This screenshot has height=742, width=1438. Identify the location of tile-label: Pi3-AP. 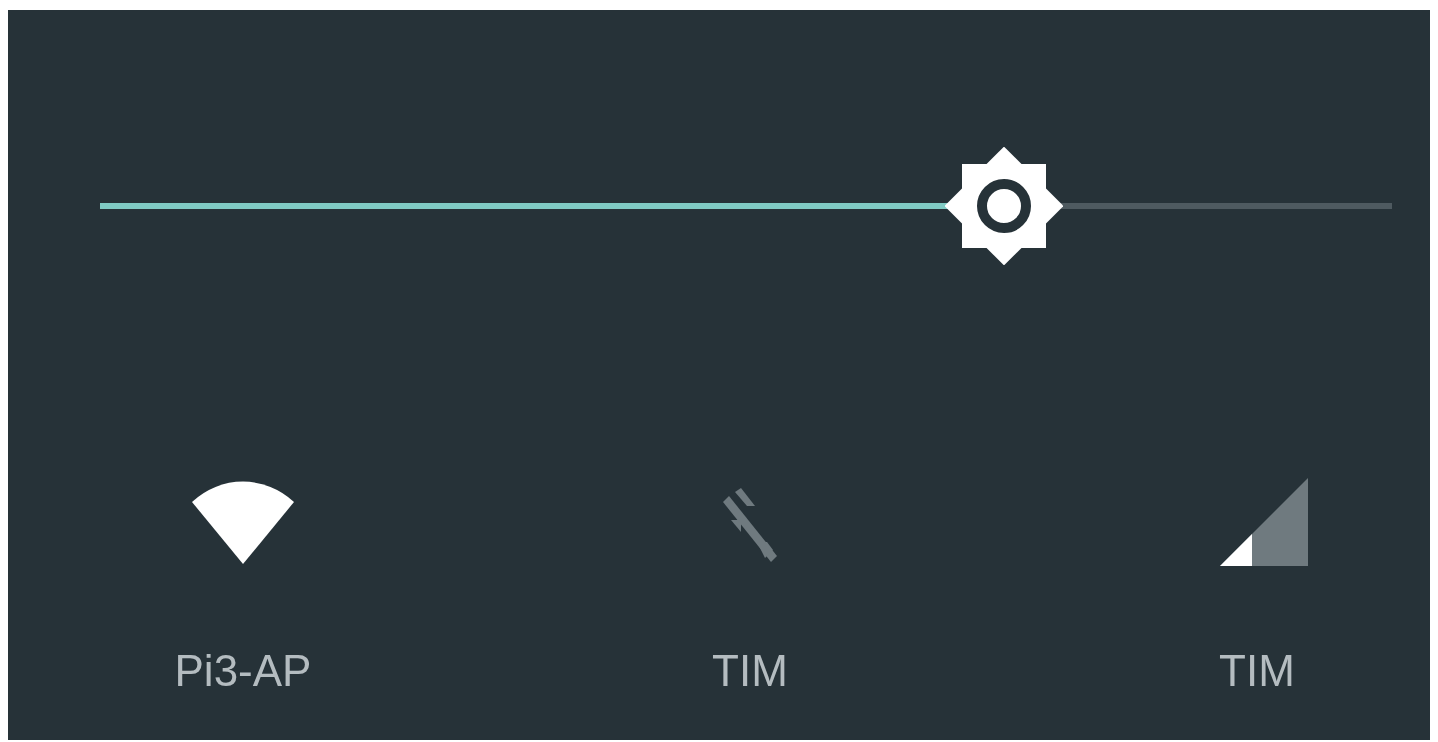
(243, 671).